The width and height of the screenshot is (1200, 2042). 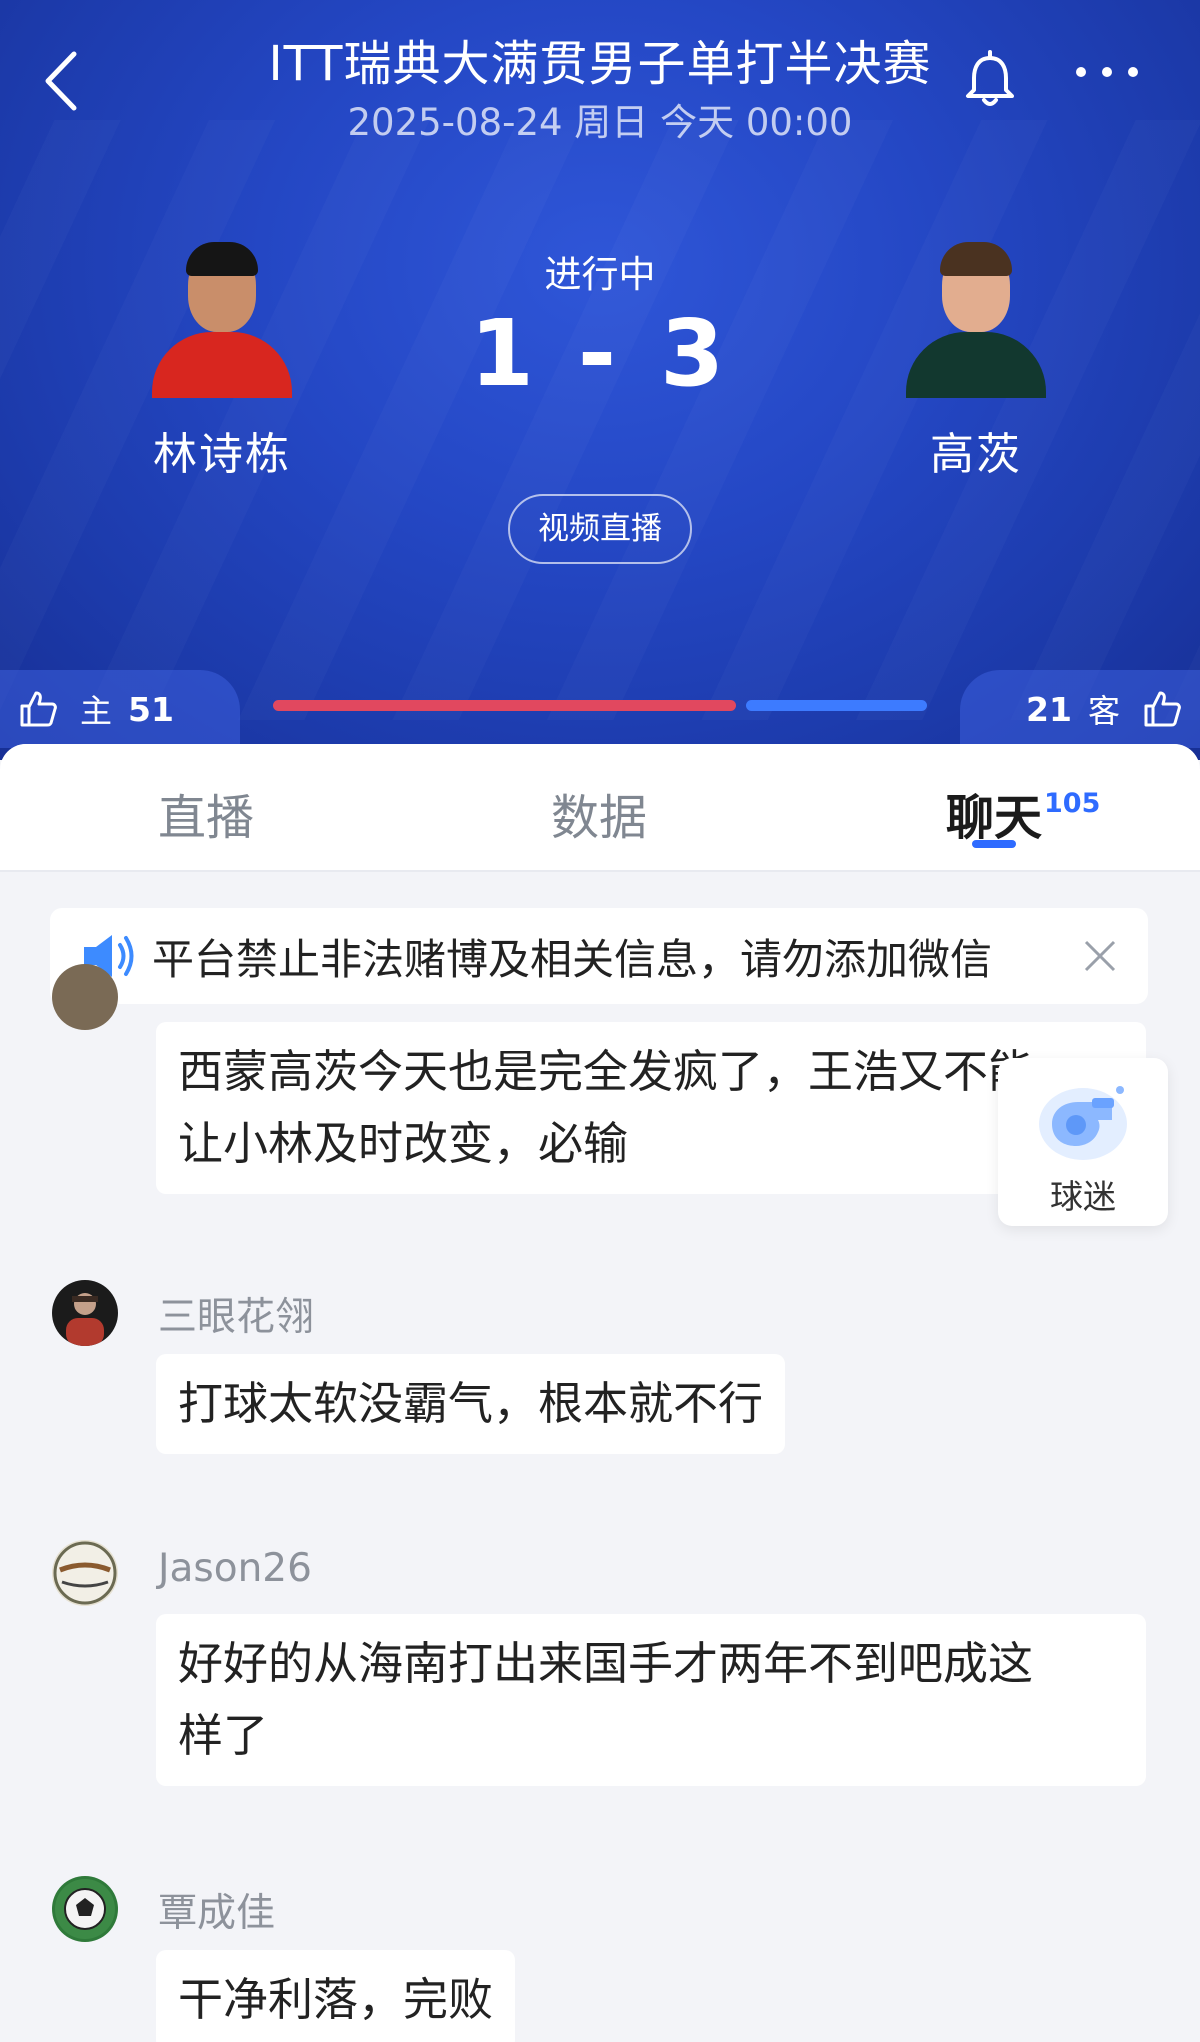 I want to click on fan-button: 球迷, so click(x=1083, y=1142).